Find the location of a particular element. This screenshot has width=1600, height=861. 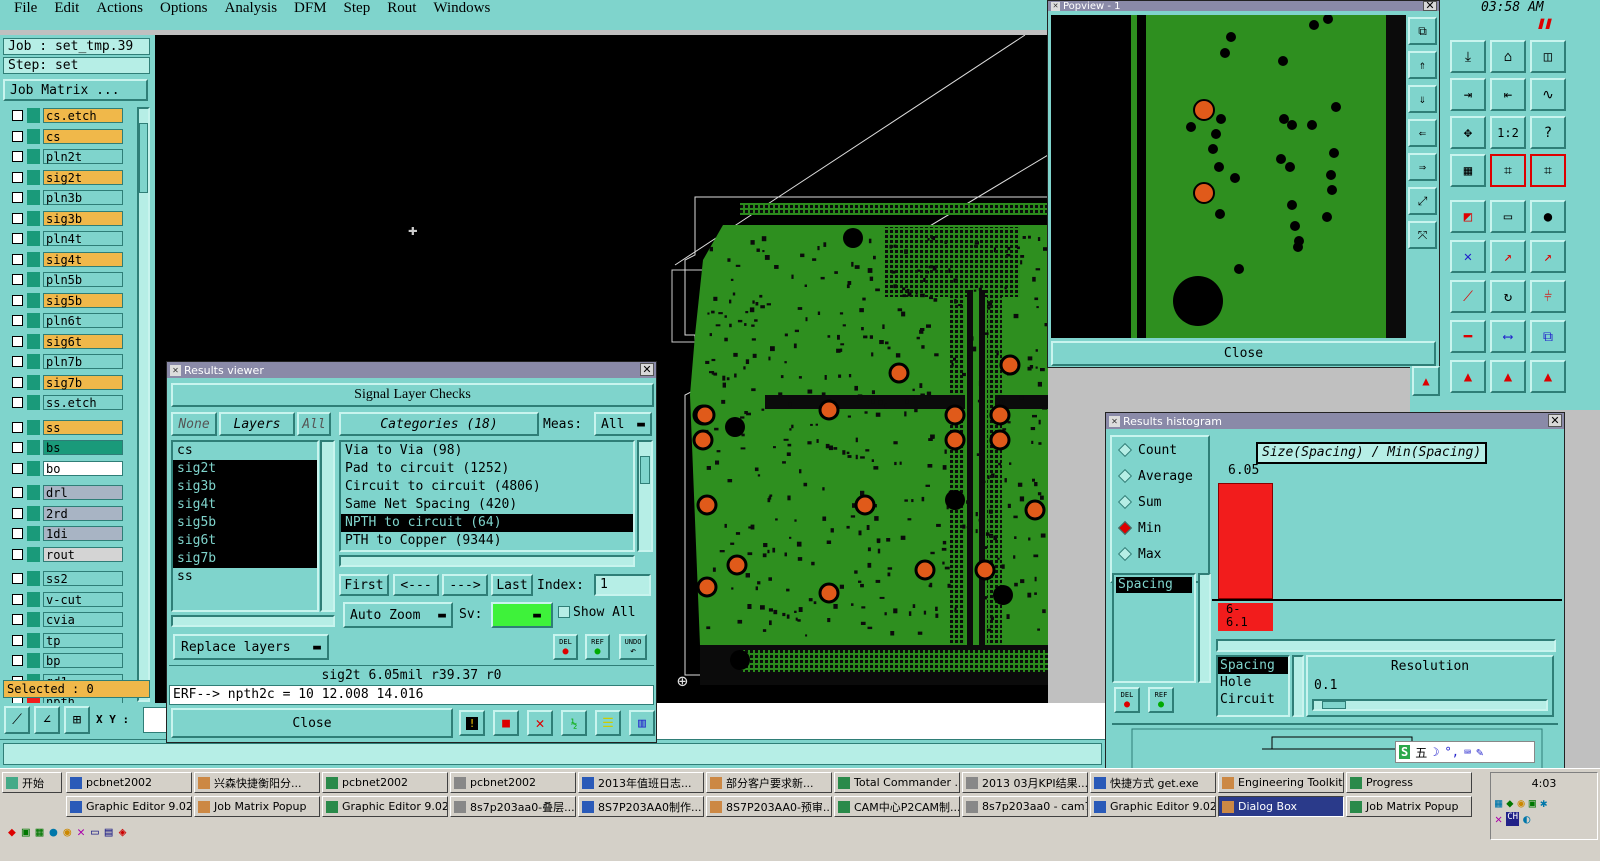

resolution-slider is located at coordinates (1430, 705).